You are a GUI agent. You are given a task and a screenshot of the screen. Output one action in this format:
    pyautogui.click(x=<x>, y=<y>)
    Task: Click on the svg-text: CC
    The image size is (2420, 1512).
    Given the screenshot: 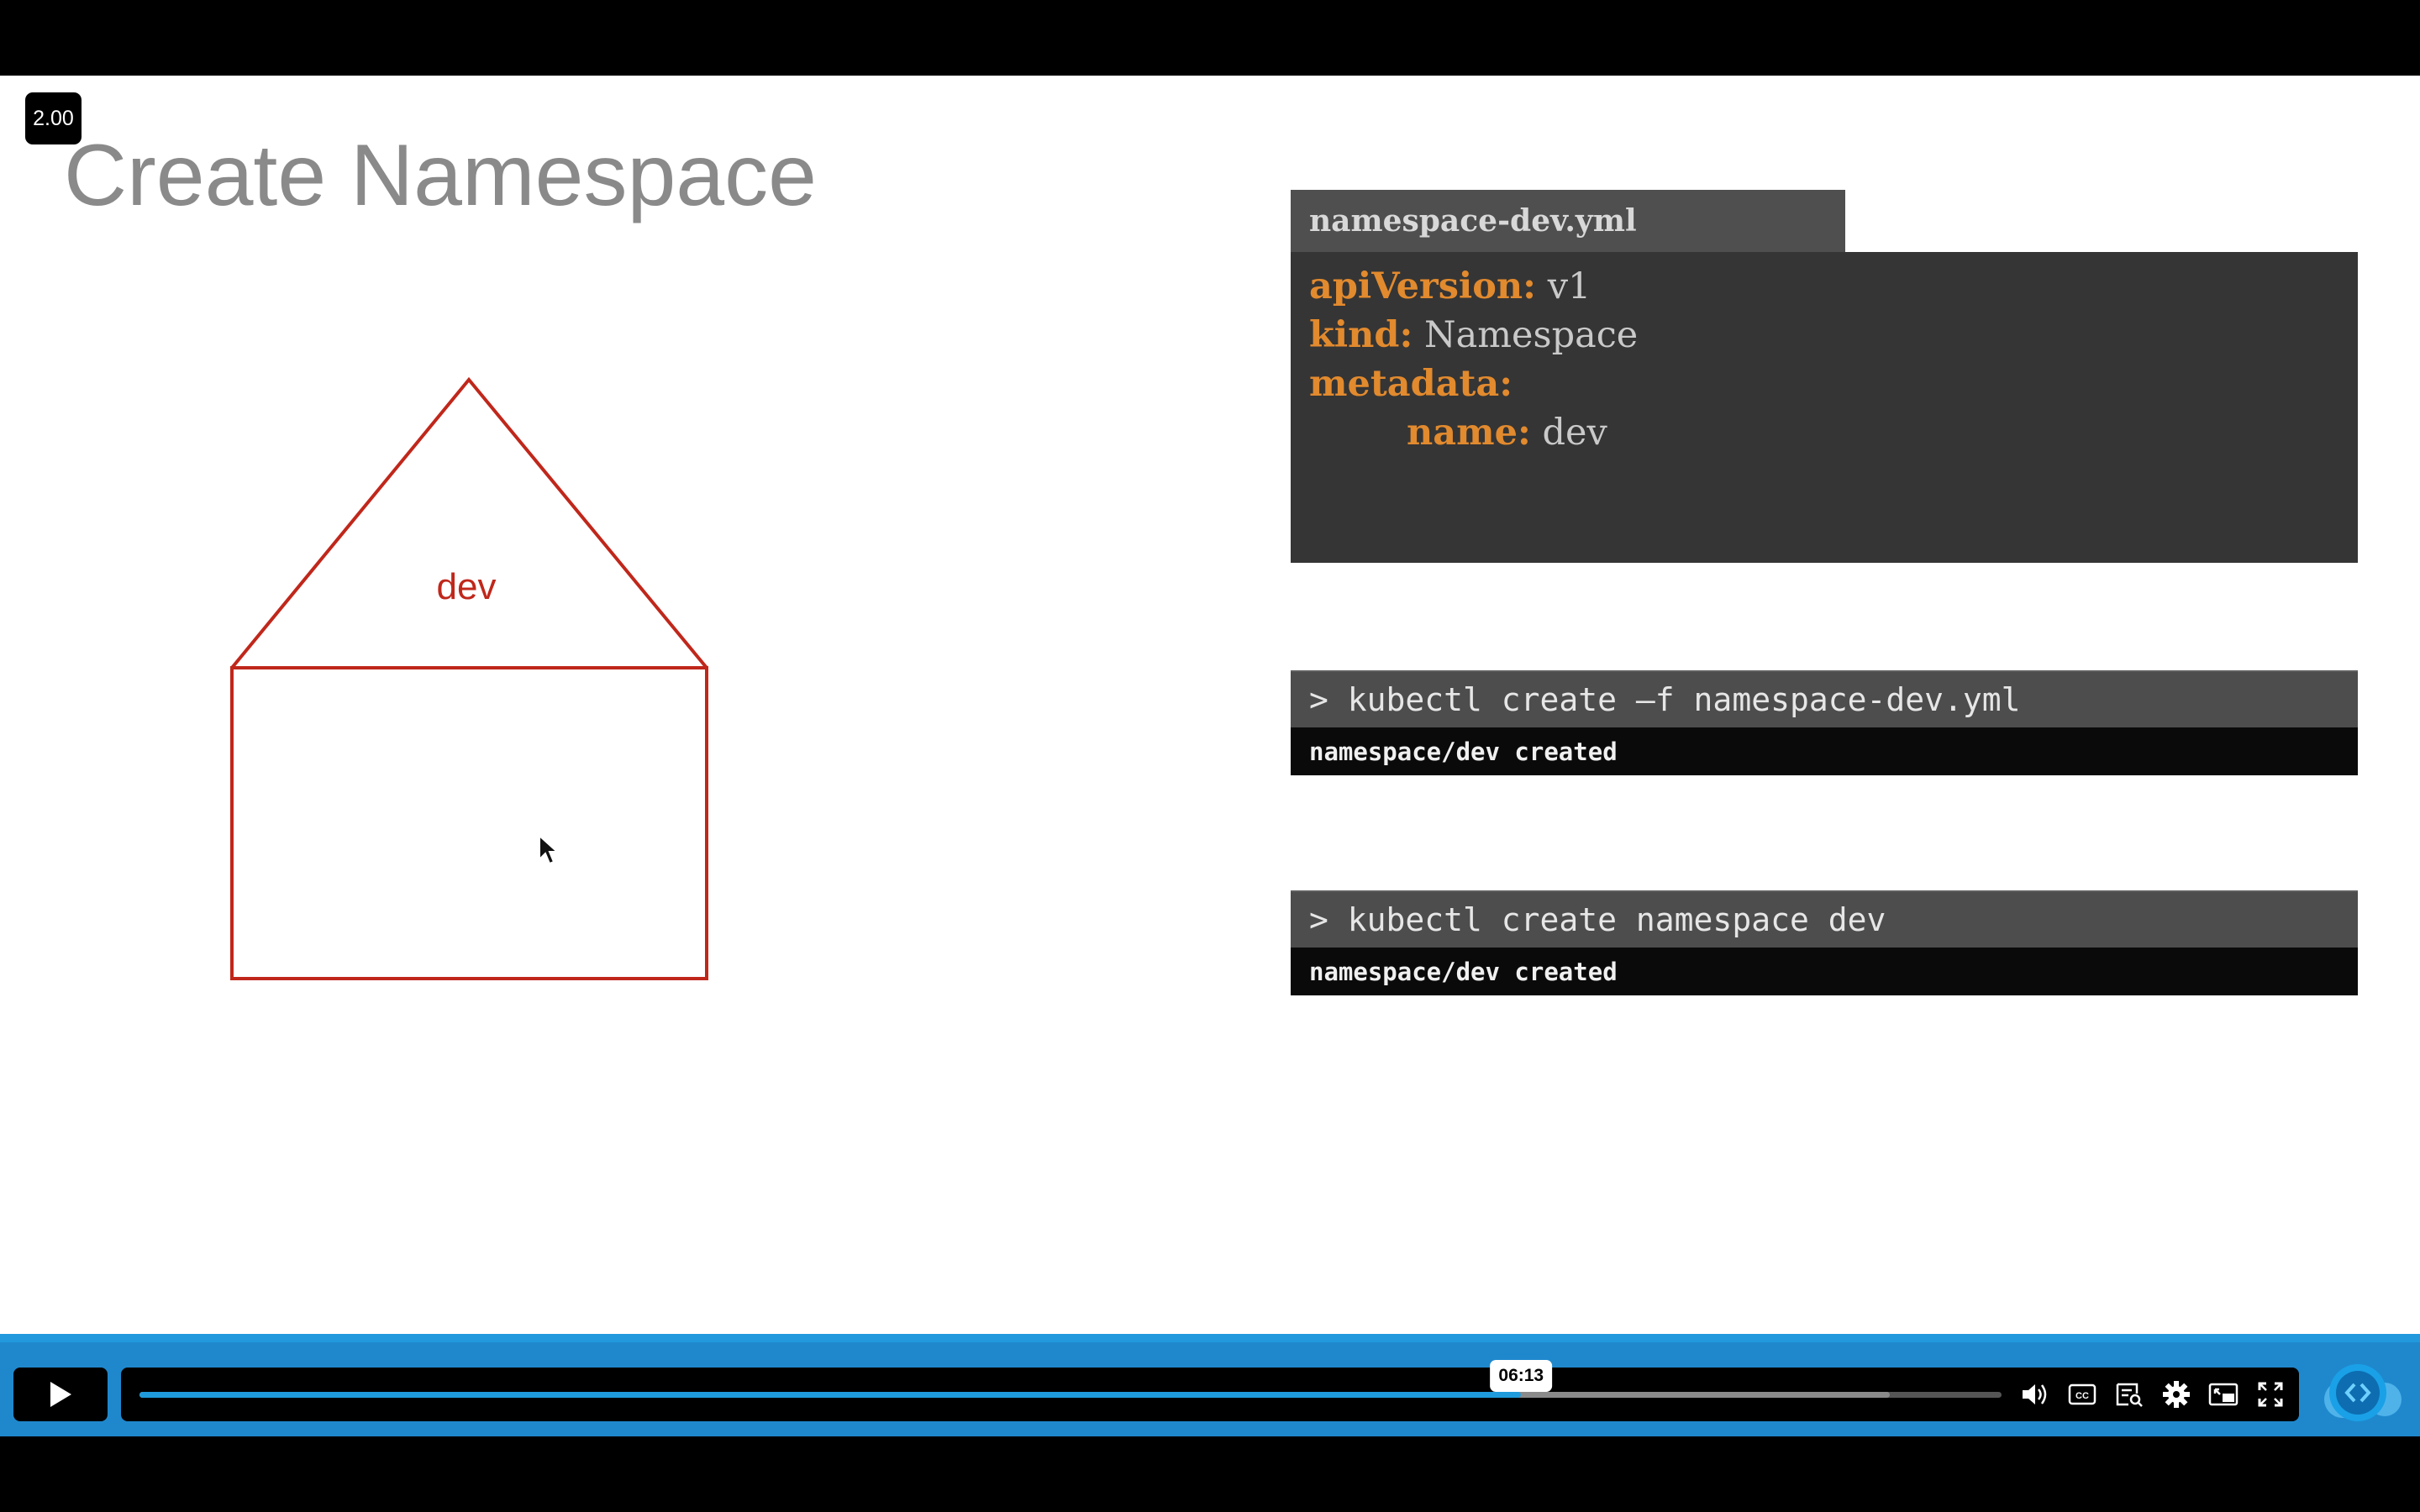 What is the action you would take?
    pyautogui.click(x=2082, y=1396)
    